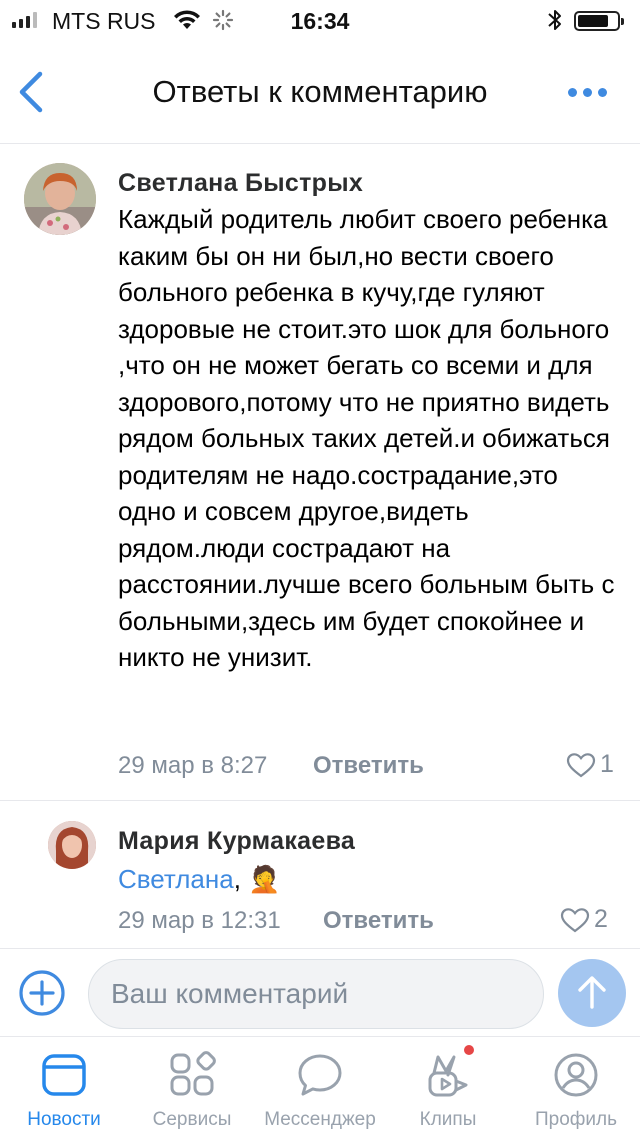 Image resolution: width=640 pixels, height=1136 pixels. What do you see at coordinates (576, 1119) in the screenshot?
I see `tab-label: Профиль` at bounding box center [576, 1119].